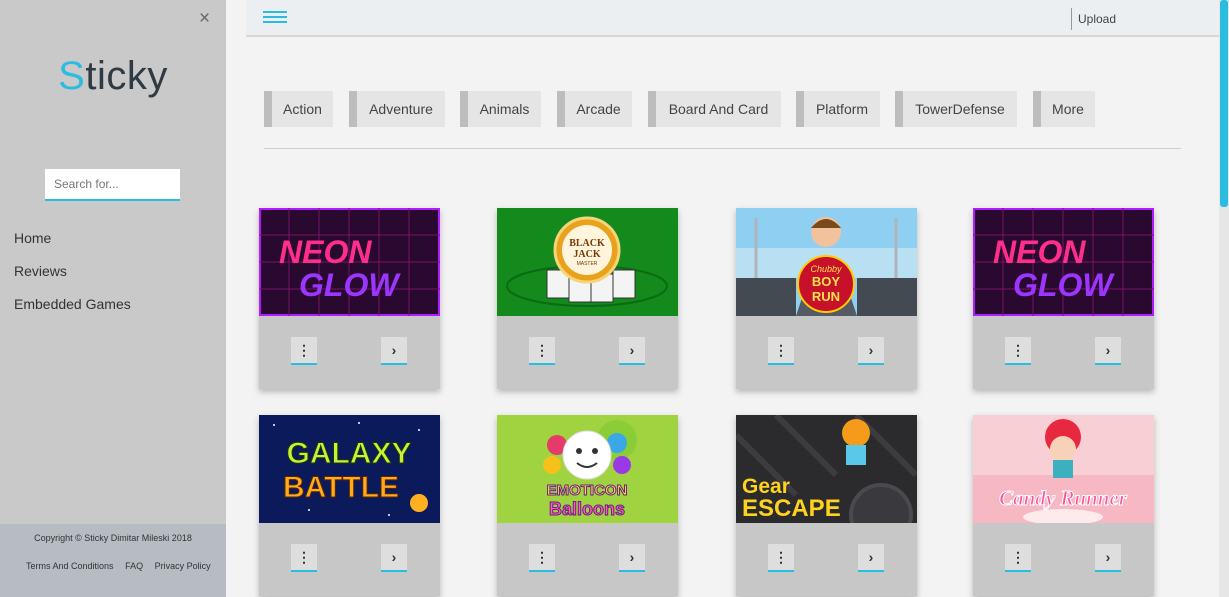 Image resolution: width=1229 pixels, height=597 pixels. What do you see at coordinates (341, 487) in the screenshot?
I see `game-title-line: BATTLE` at bounding box center [341, 487].